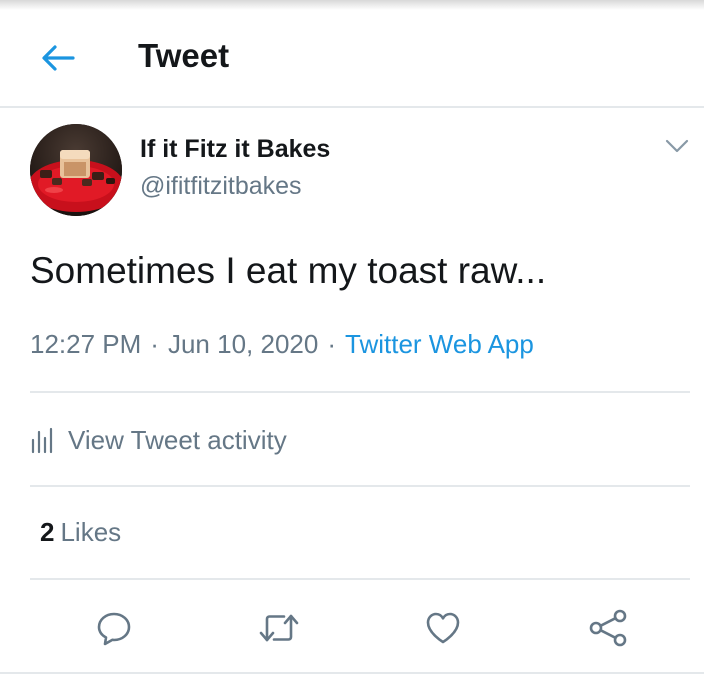  I want to click on like-button, so click(443, 628).